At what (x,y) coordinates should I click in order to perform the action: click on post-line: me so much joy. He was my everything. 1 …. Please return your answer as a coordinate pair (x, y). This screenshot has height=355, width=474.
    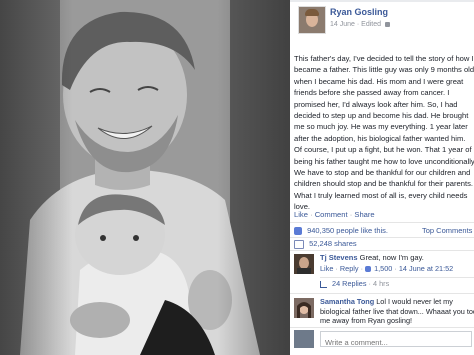
    Looking at the image, I should click on (381, 127).